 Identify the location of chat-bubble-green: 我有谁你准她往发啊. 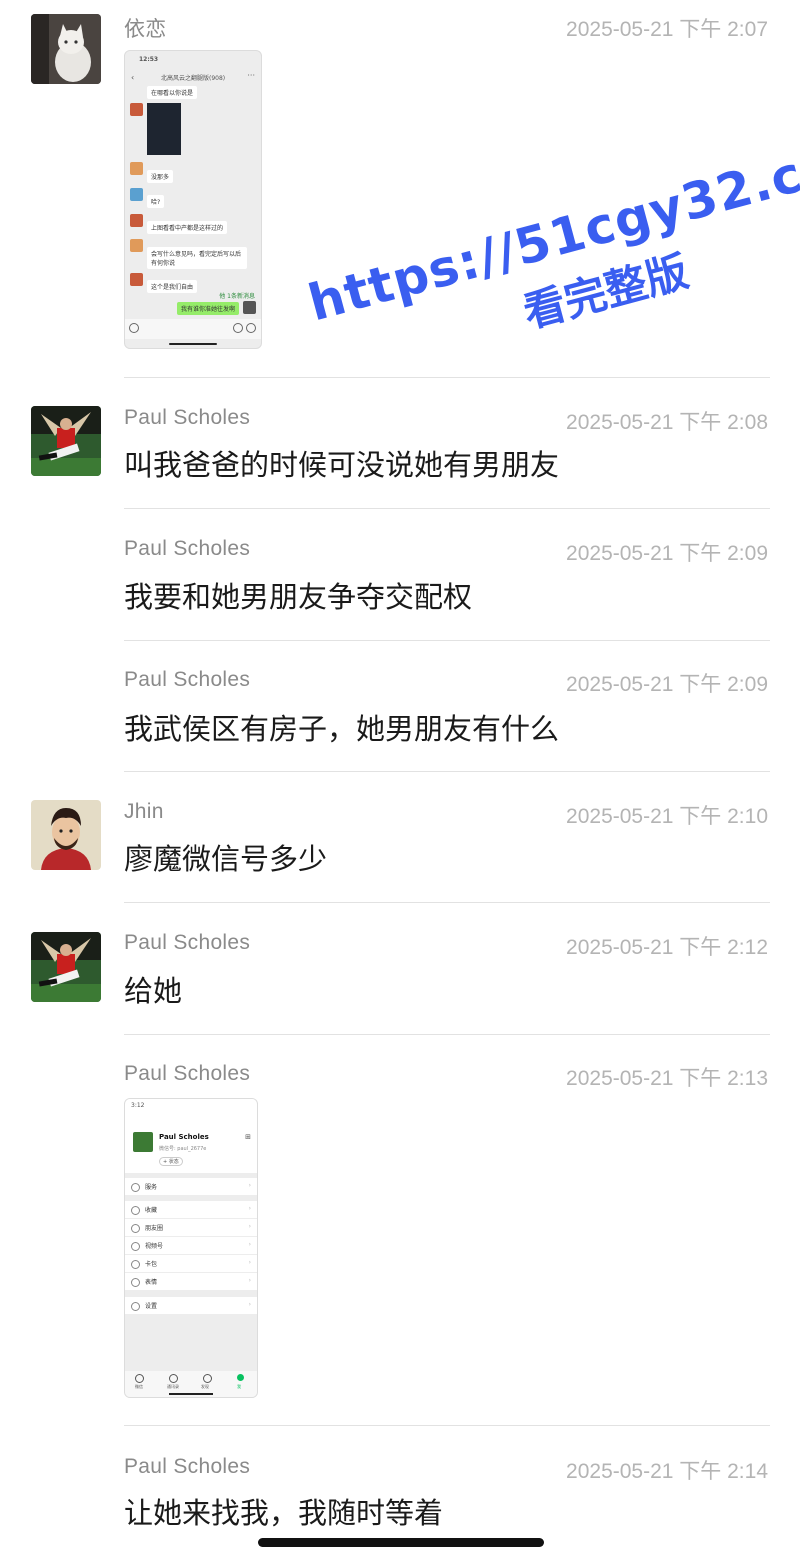
(207, 308).